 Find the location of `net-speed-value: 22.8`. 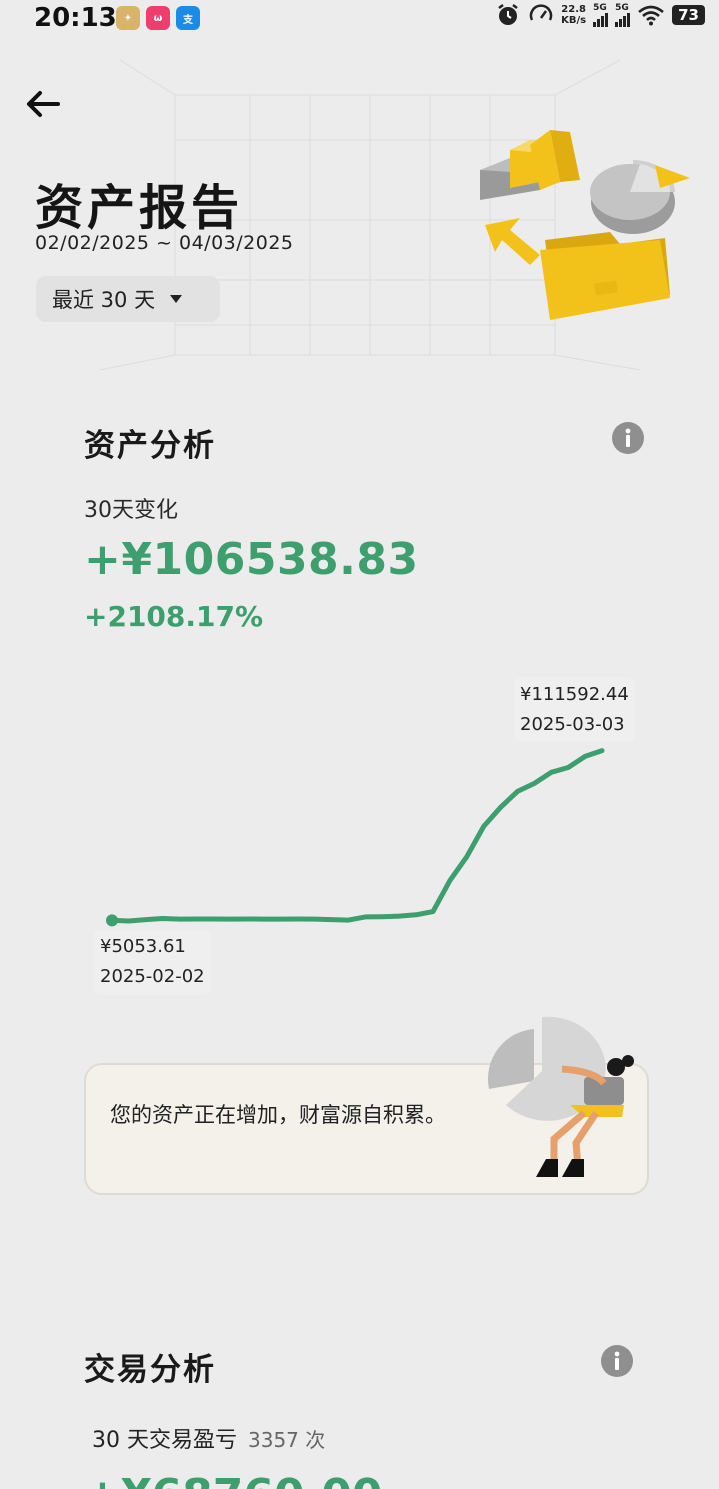

net-speed-value: 22.8 is located at coordinates (573, 9).